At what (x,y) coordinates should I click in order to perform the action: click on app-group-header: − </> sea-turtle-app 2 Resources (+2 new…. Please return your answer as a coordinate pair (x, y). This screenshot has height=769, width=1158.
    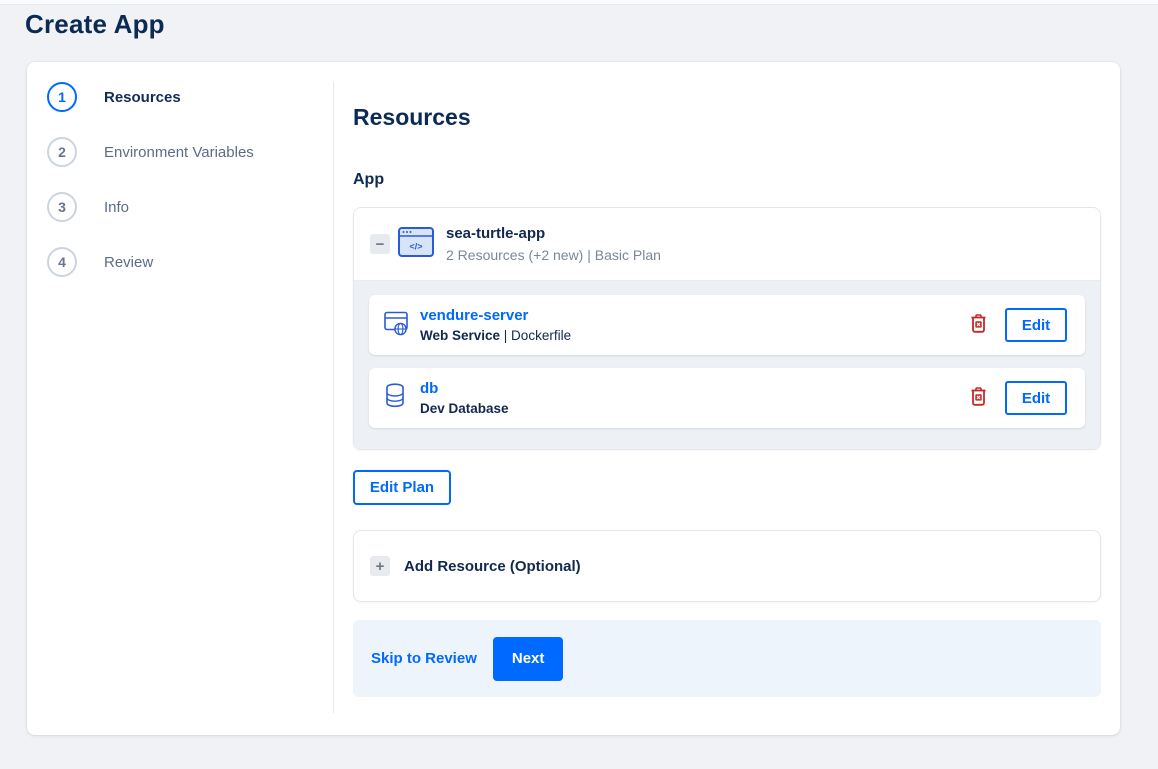
    Looking at the image, I should click on (727, 244).